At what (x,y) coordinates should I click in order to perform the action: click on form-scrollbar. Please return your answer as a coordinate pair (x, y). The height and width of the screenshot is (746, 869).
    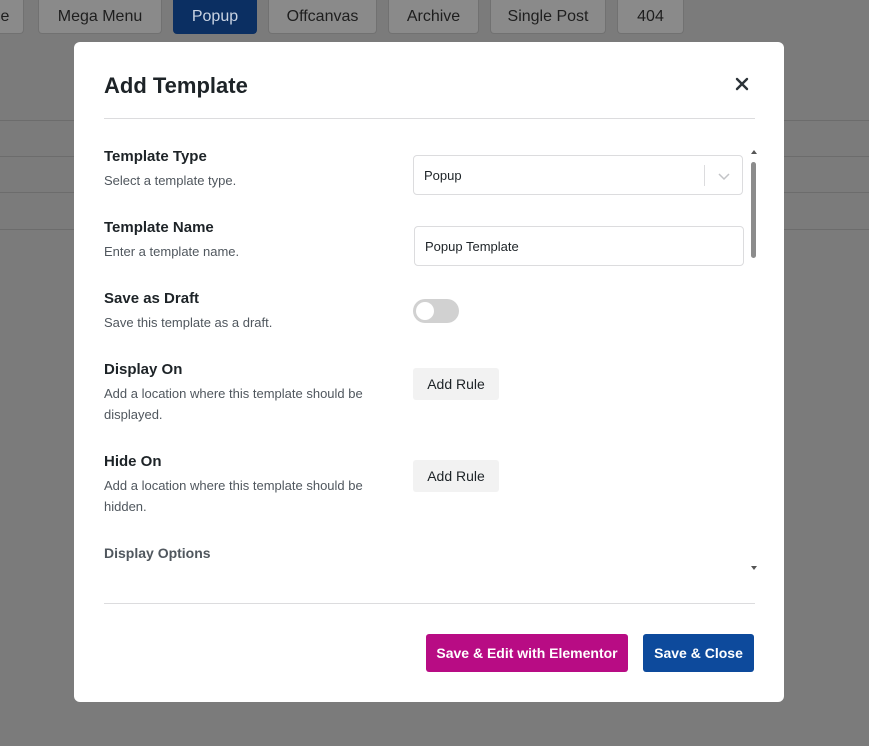
    Looking at the image, I should click on (754, 360).